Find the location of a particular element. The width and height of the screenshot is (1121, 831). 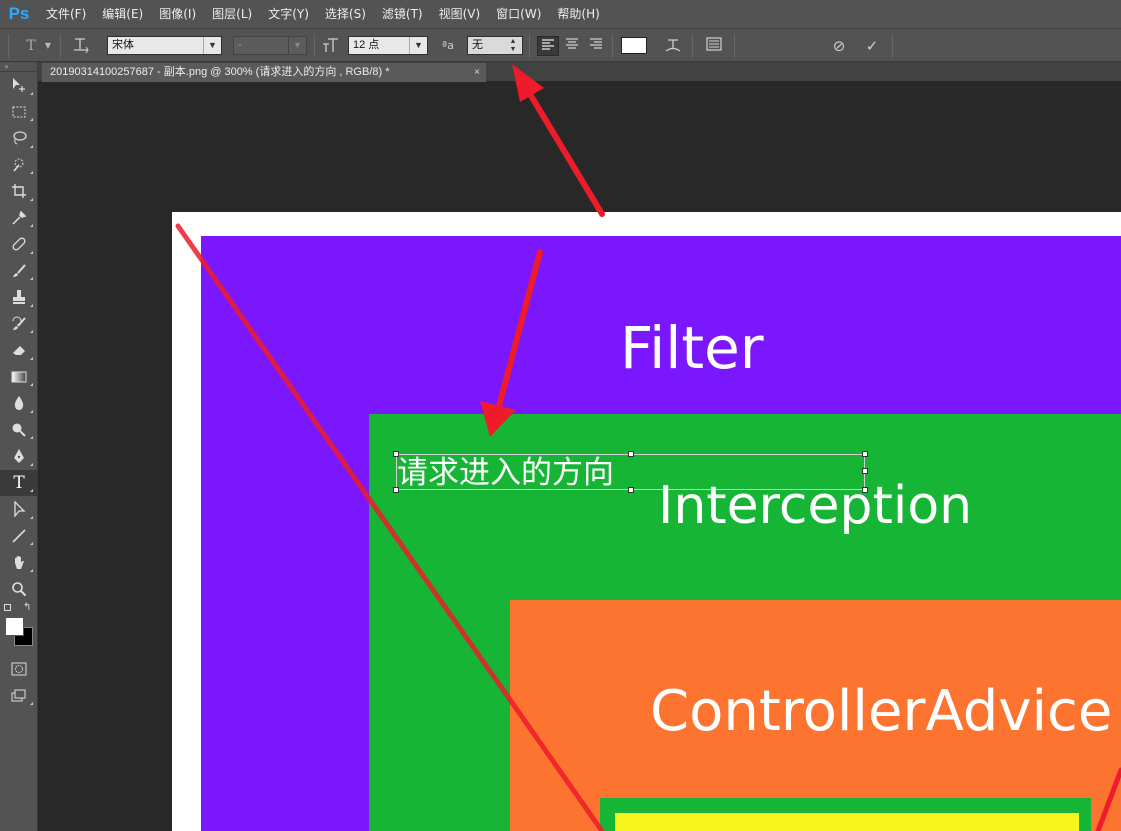

align-left-icon is located at coordinates (548, 46).